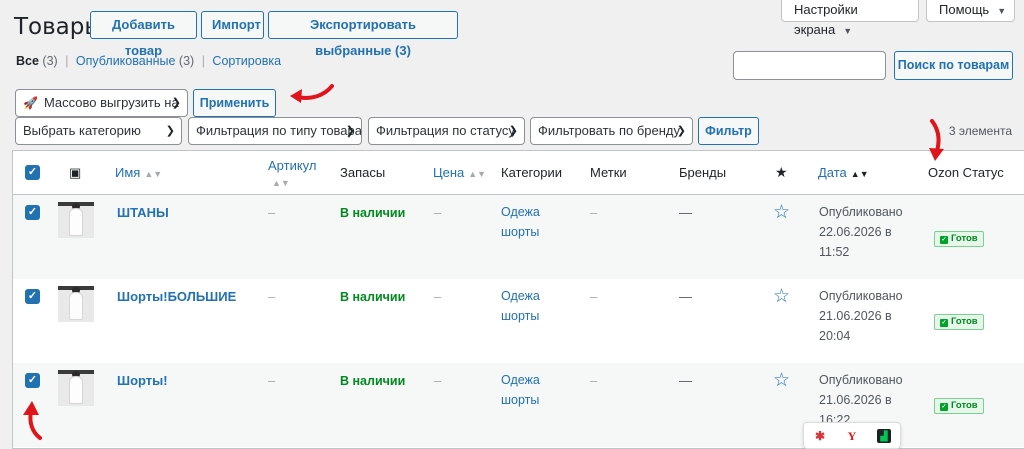 This screenshot has width=1024, height=449. What do you see at coordinates (703, 172) in the screenshot?
I see `column-brands: Бренды` at bounding box center [703, 172].